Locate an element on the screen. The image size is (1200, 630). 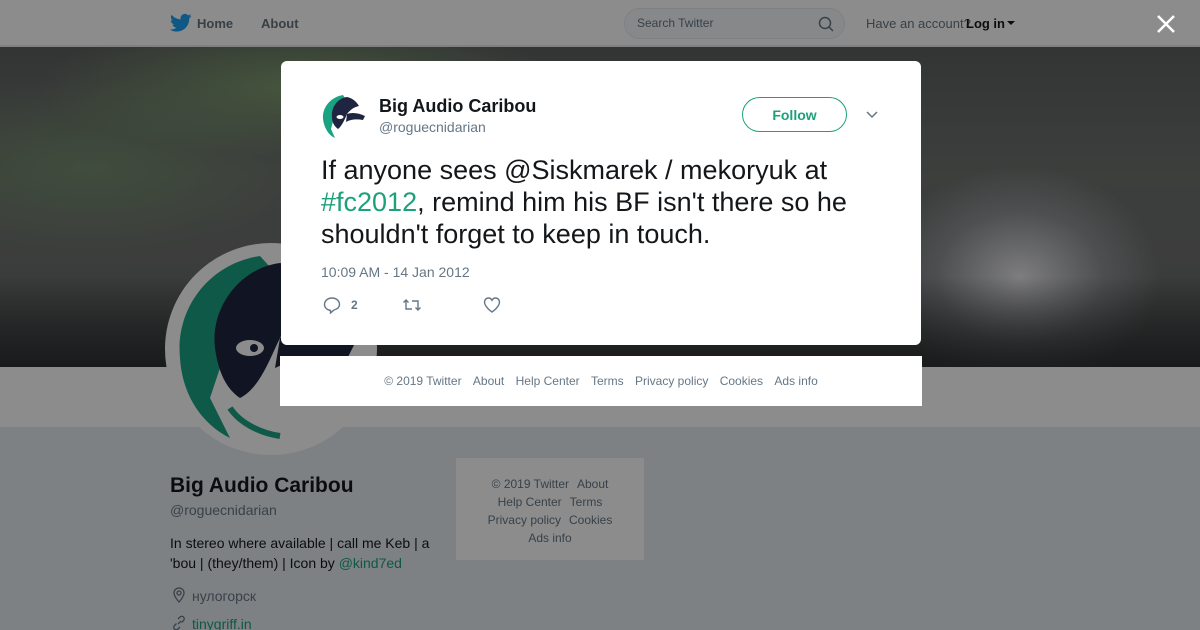
modal-footer-ads: Ads info is located at coordinates (795, 381).